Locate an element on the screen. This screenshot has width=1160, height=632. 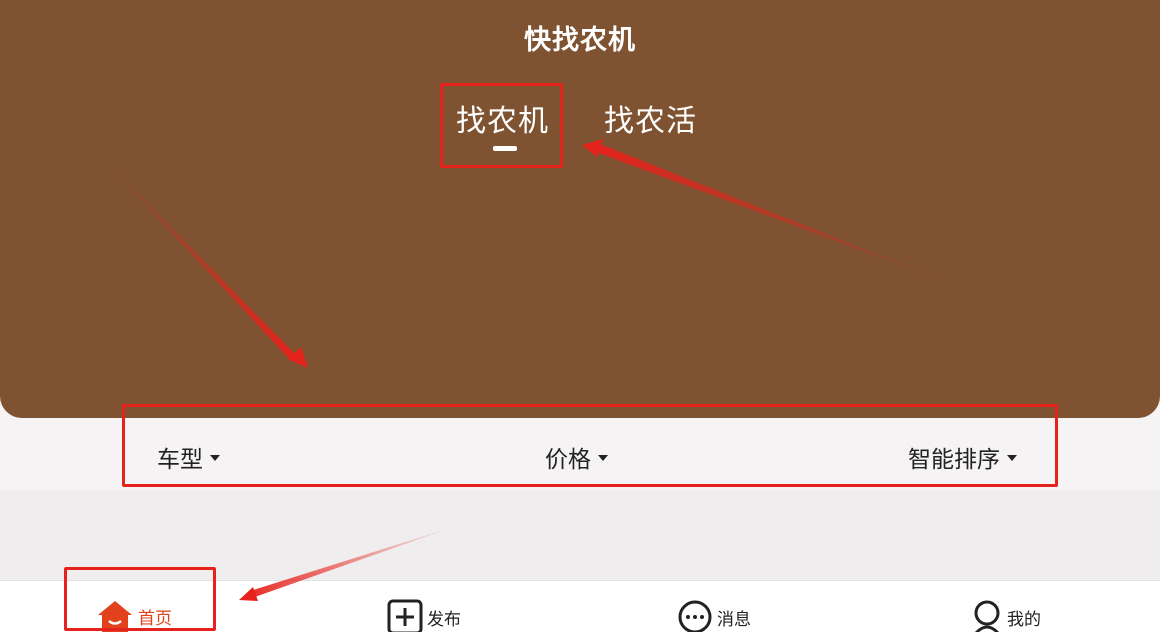
nav-messages-label: 消息 is located at coordinates (734, 619).